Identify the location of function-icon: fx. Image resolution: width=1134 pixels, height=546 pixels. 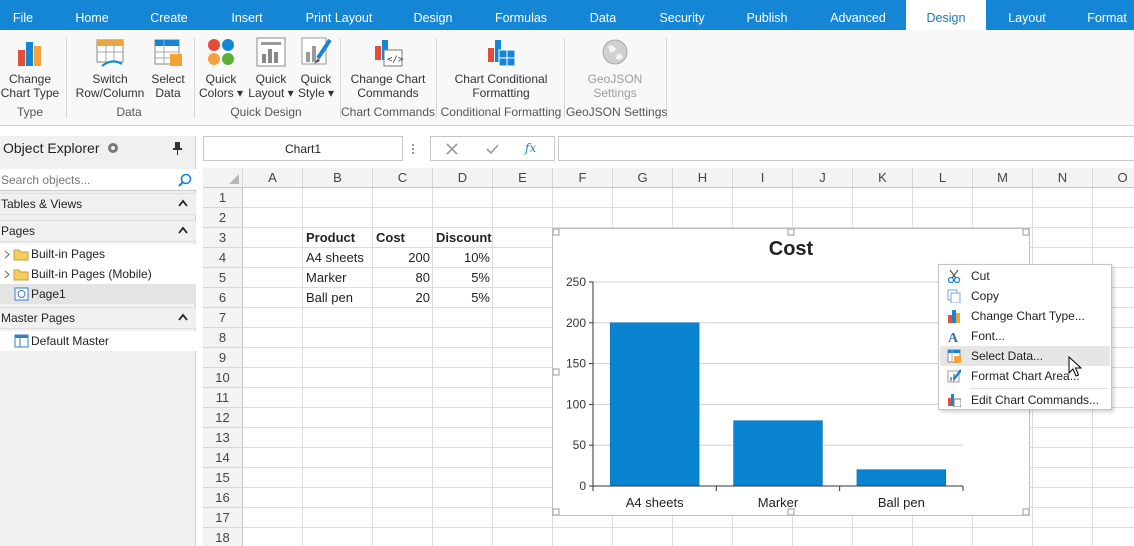
(530, 148).